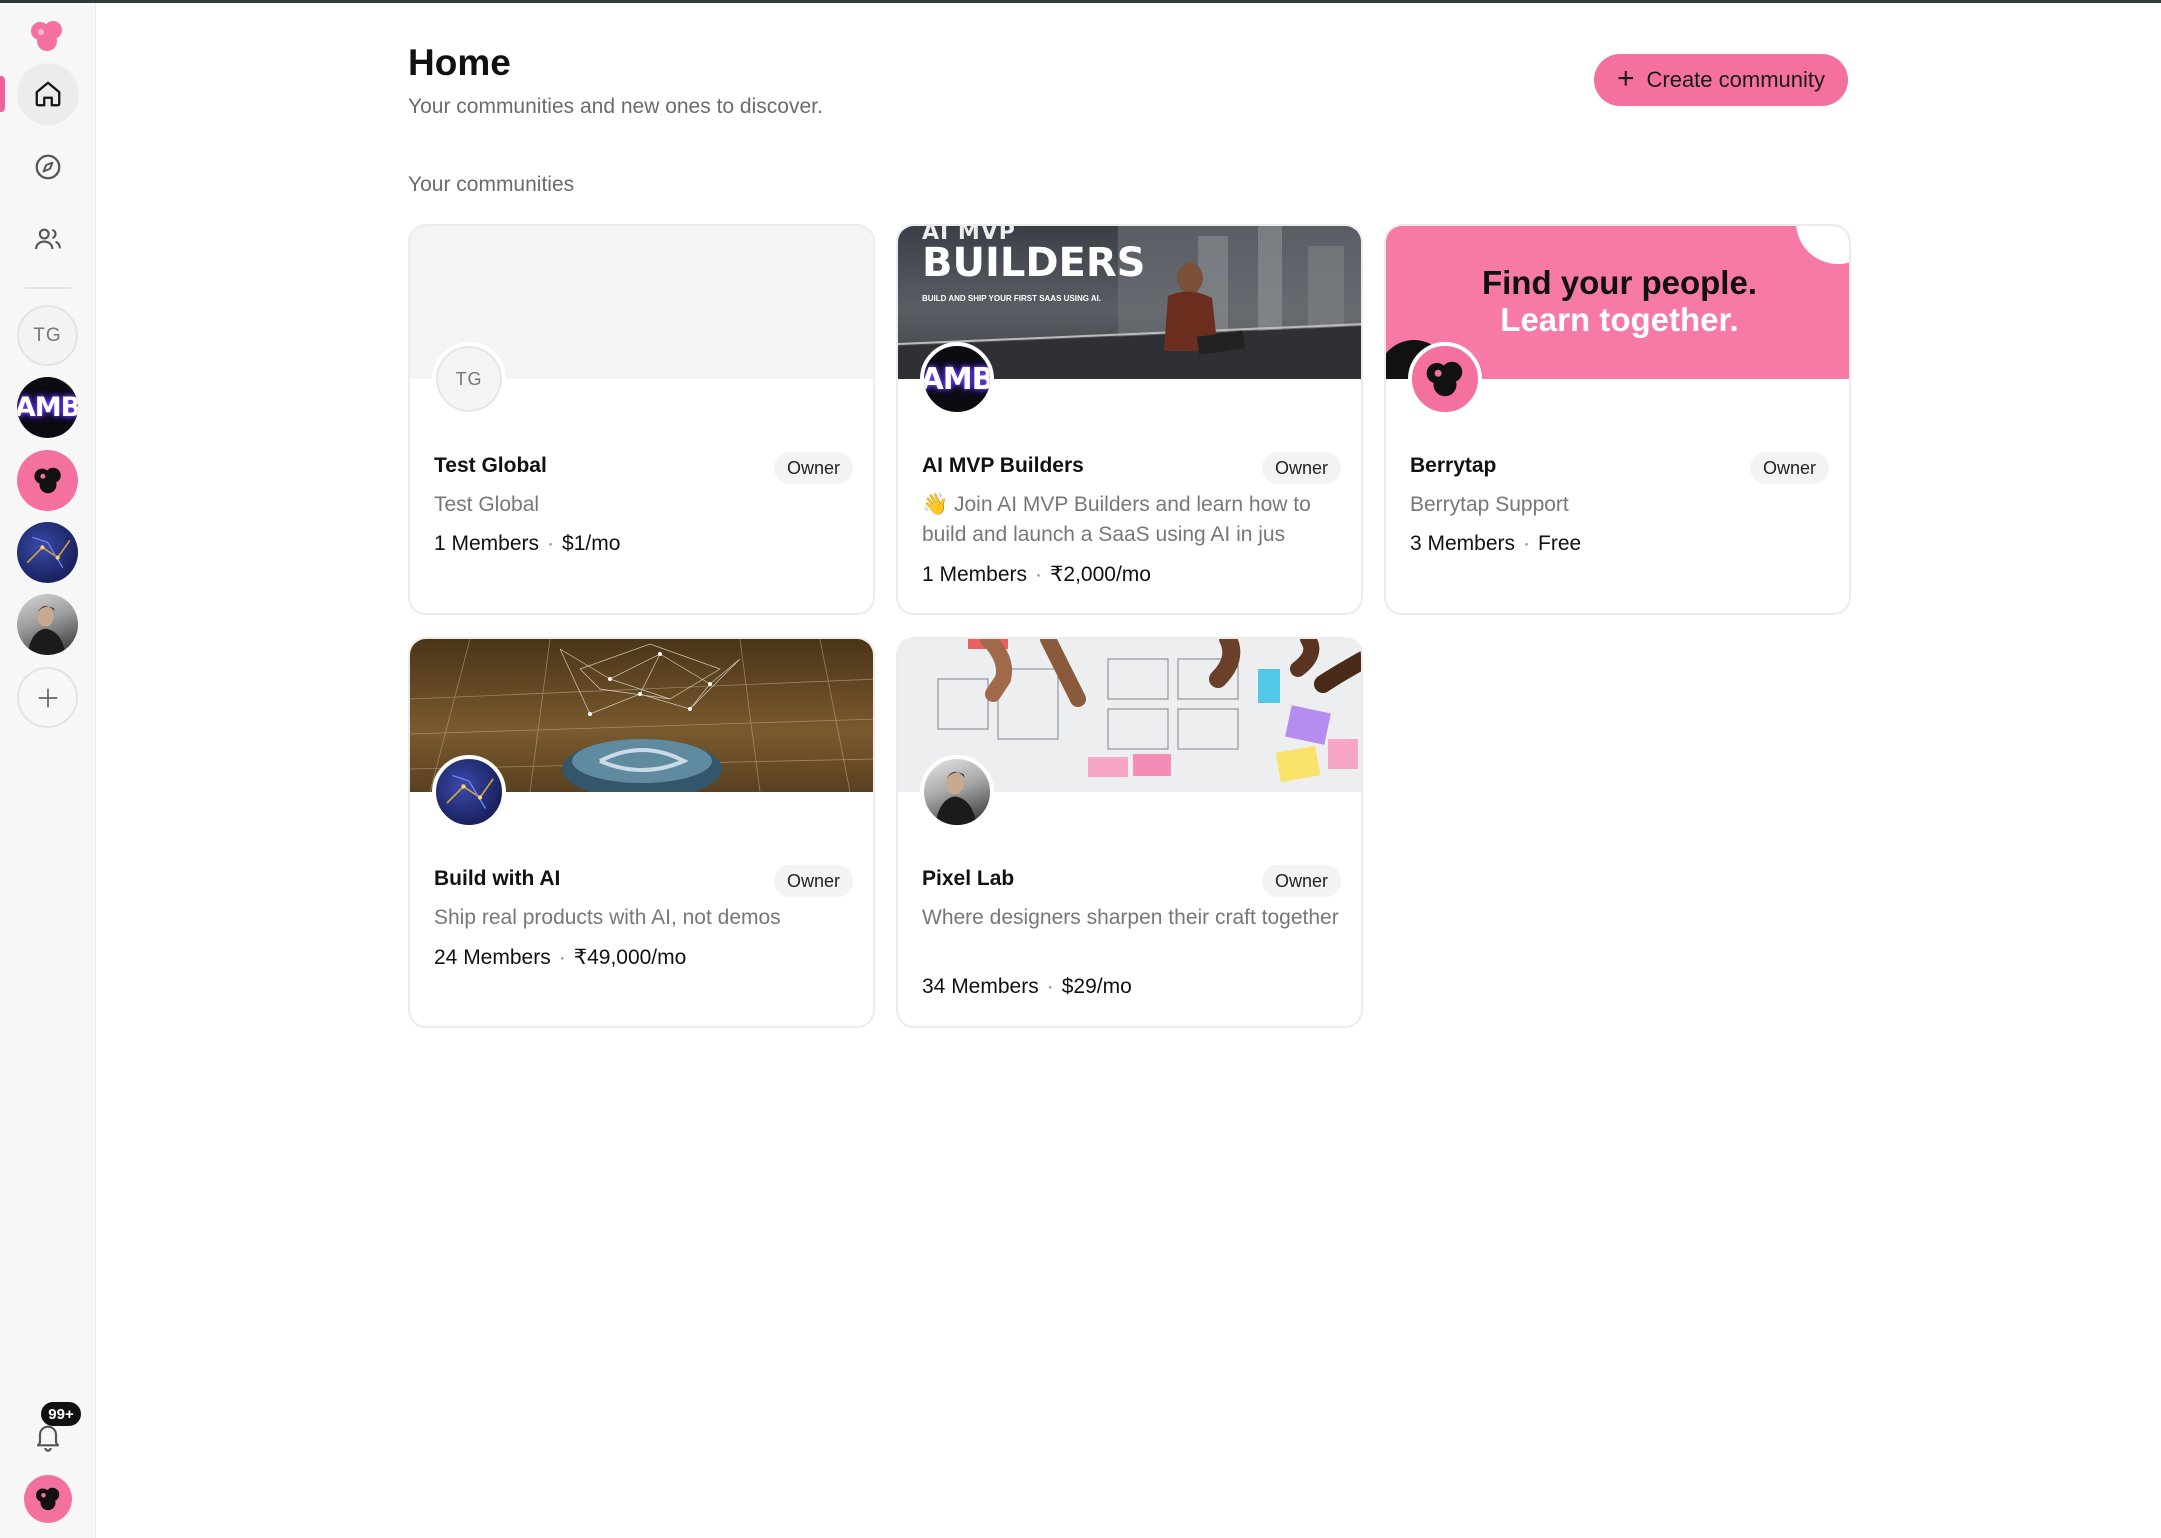 The image size is (2161, 1538). I want to click on community-name: Test Global, so click(490, 465).